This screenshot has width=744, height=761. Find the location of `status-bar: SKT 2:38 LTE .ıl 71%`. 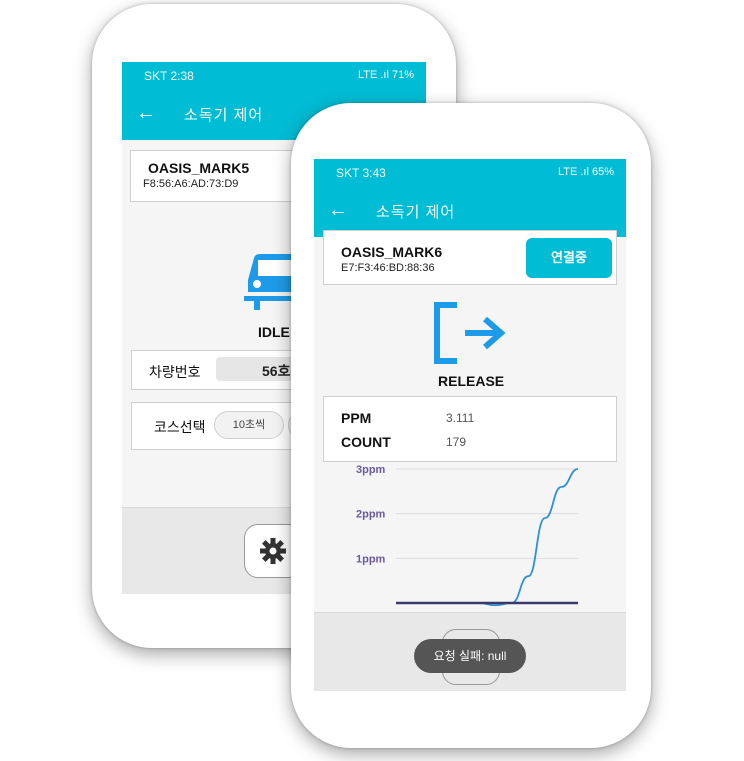

status-bar: SKT 2:38 LTE .ıl 71% is located at coordinates (274, 76).